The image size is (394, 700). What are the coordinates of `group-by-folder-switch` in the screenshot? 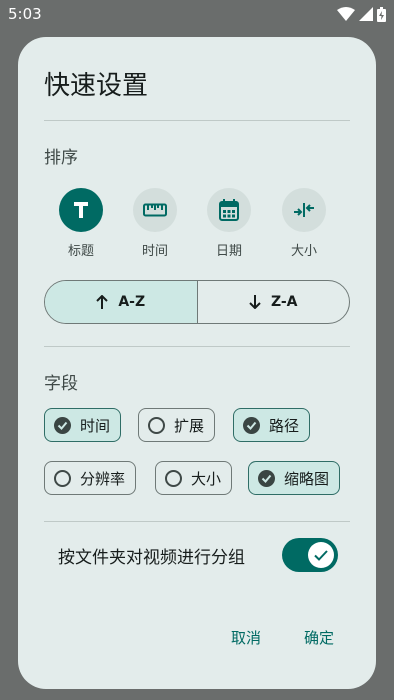 It's located at (310, 555).